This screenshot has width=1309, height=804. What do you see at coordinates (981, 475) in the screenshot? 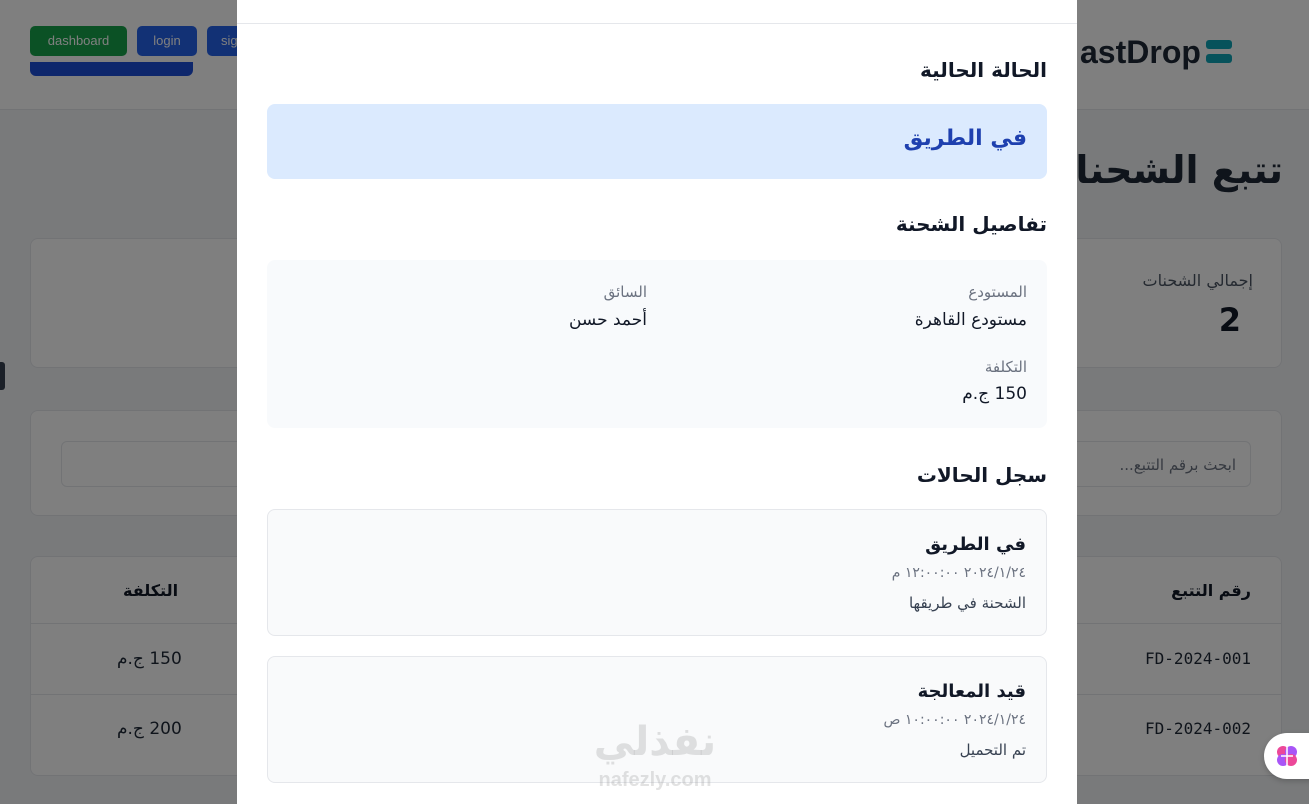
I see `history-heading: سجل الحالات` at bounding box center [981, 475].